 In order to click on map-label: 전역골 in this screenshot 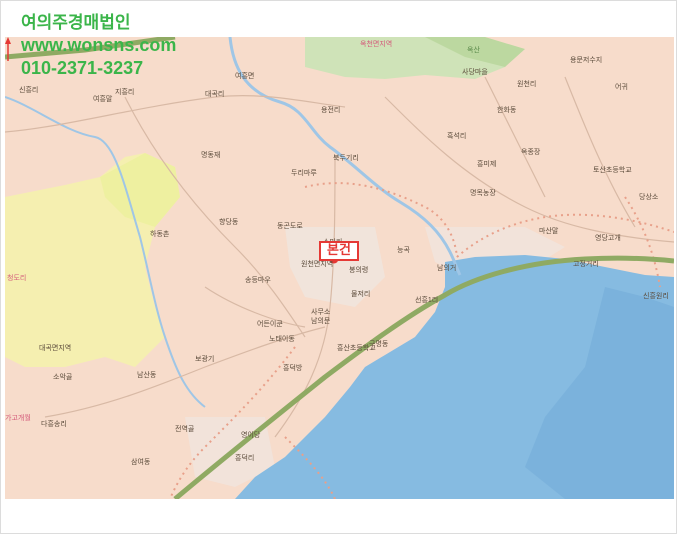, I will do `click(185, 429)`.